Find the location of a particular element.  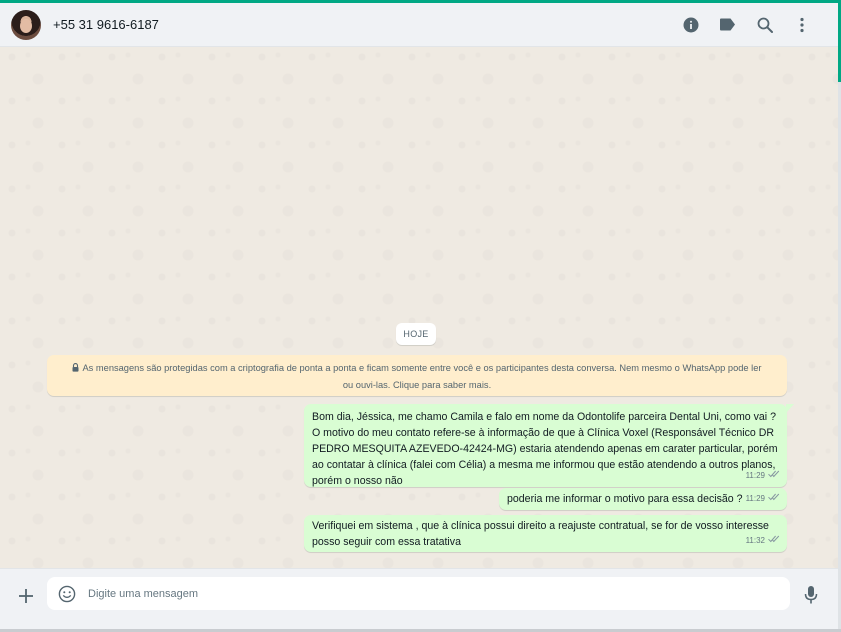

microphone-icon is located at coordinates (811, 595).